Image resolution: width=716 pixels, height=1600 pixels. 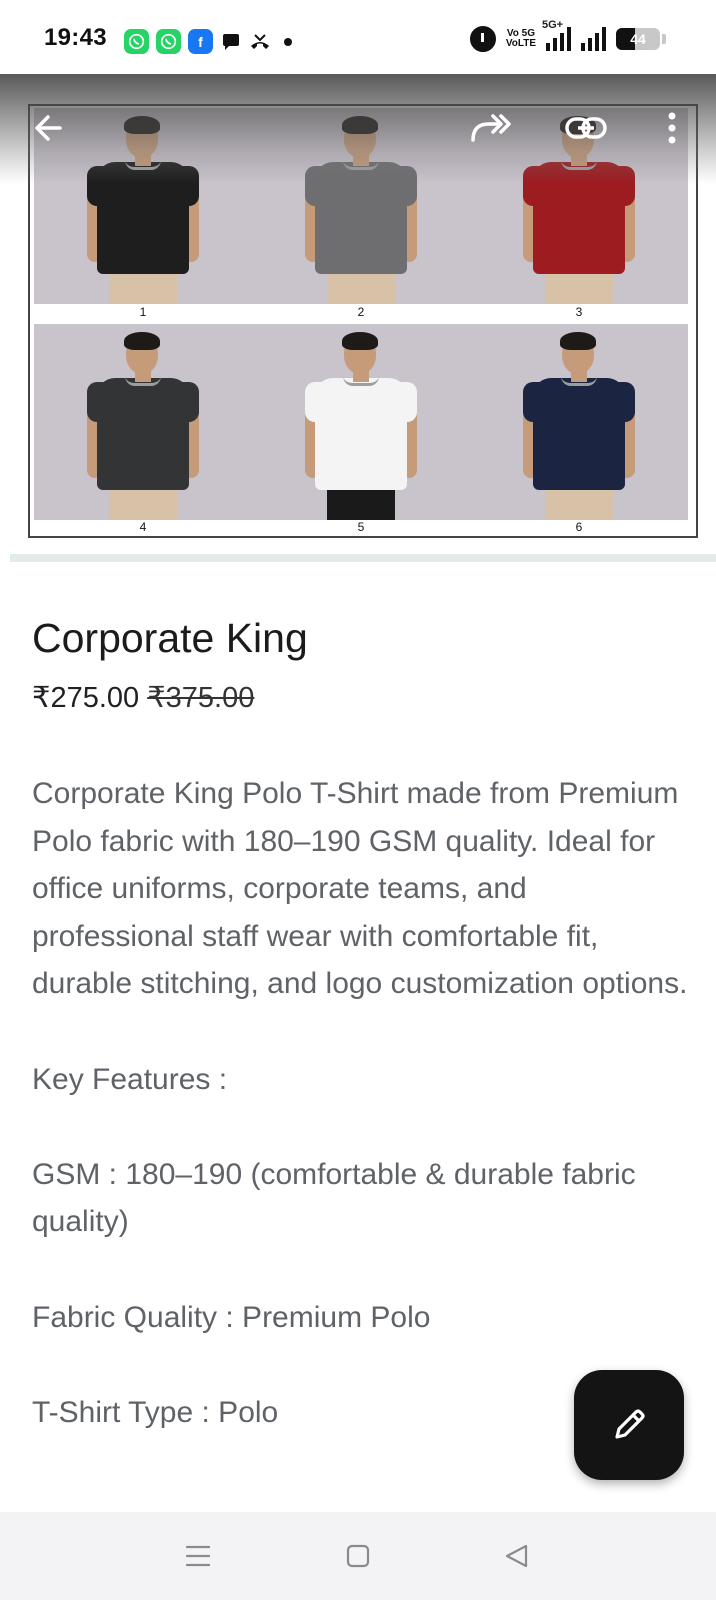 I want to click on back-arrow-icon, so click(x=48, y=128).